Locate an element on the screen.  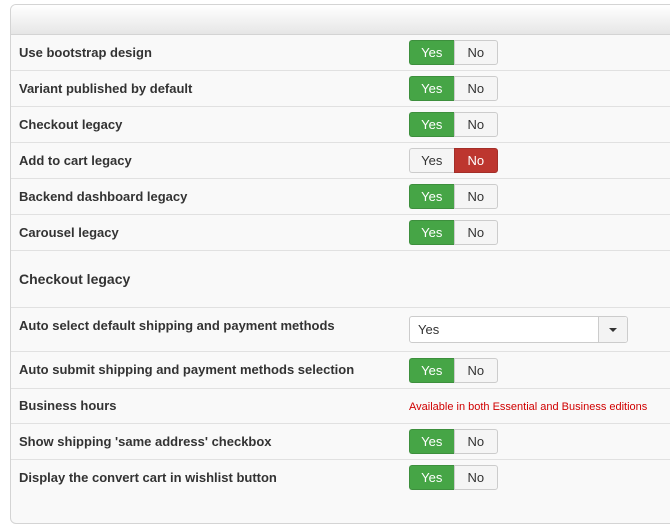
variant-published-toggle: Yes No is located at coordinates (453, 88).